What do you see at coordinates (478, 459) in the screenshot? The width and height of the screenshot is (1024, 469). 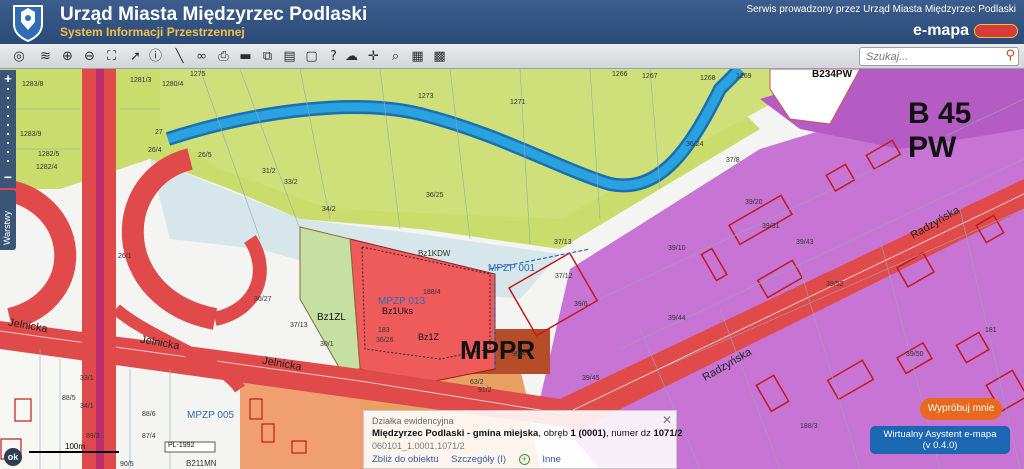 I see `details-link: Szczegóły (I)` at bounding box center [478, 459].